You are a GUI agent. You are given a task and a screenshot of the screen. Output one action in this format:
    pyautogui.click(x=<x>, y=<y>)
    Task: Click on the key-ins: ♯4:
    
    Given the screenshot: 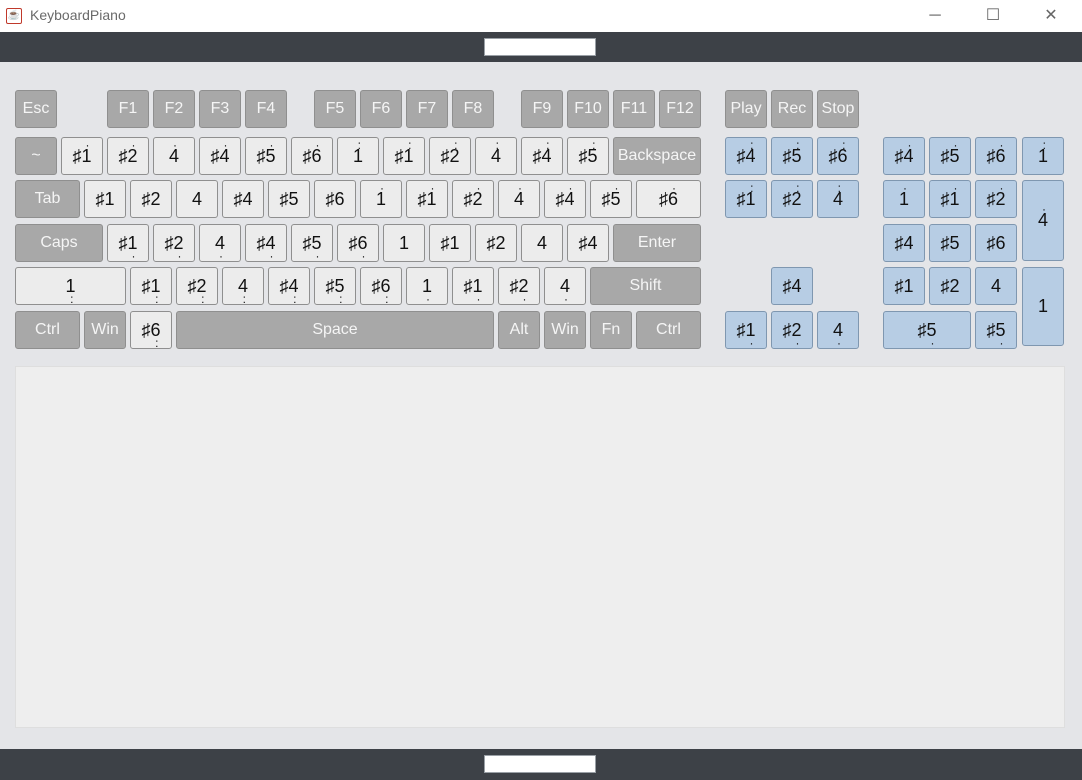 What is the action you would take?
    pyautogui.click(x=746, y=156)
    